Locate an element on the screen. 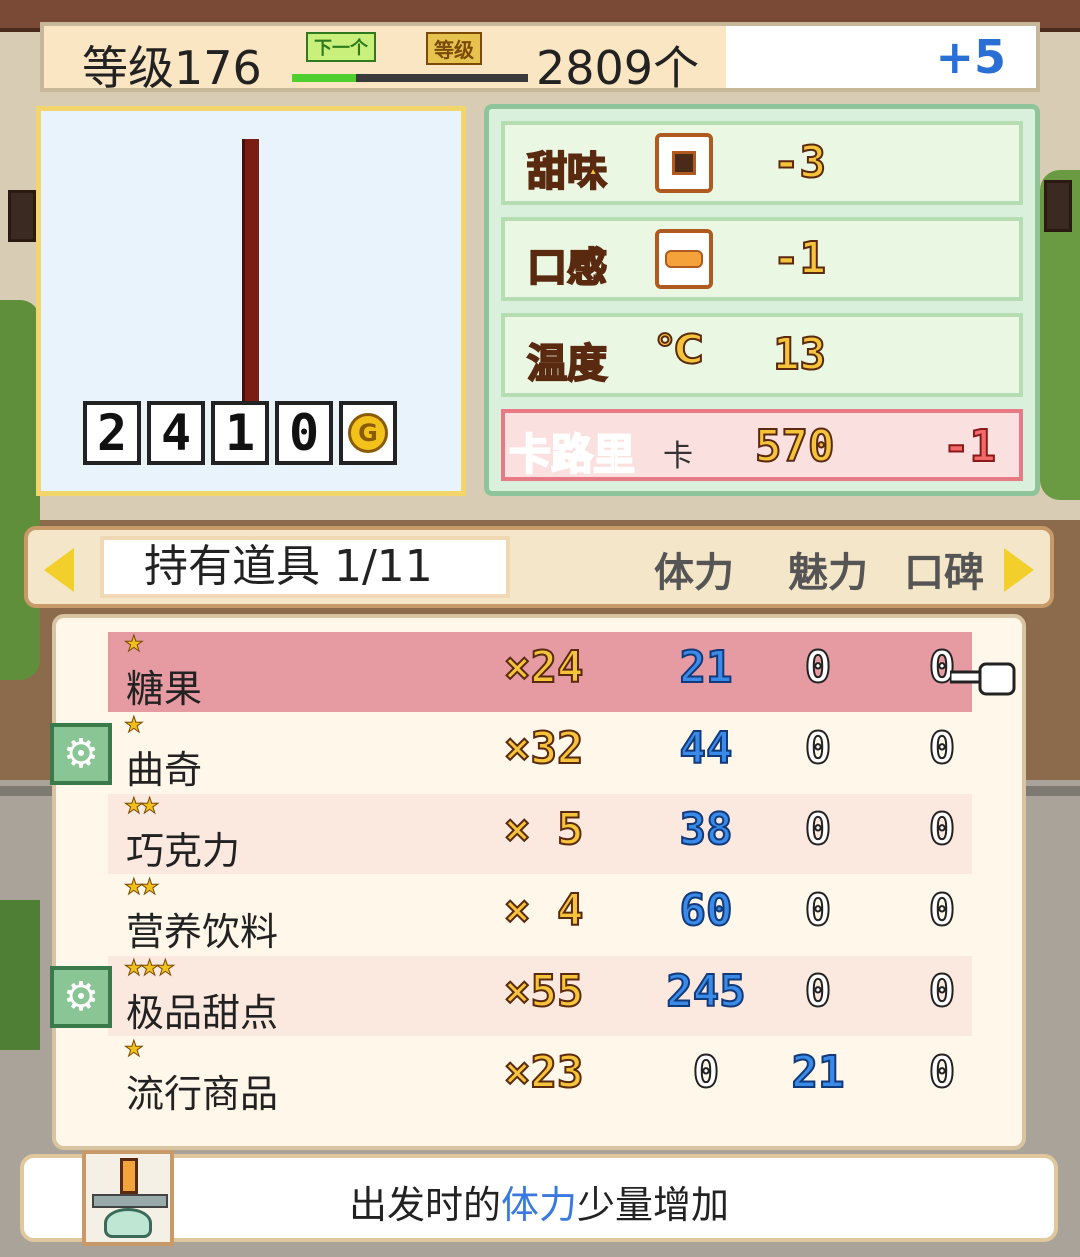 The height and width of the screenshot is (1257, 1080). description-bar: 出发时的体力少量增加 is located at coordinates (539, 1198).